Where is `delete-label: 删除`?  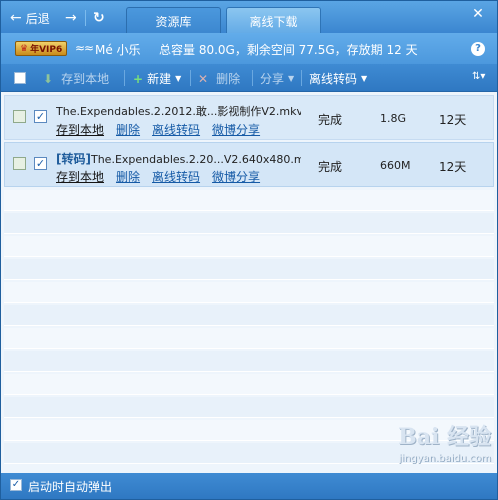 delete-label: 删除 is located at coordinates (228, 79).